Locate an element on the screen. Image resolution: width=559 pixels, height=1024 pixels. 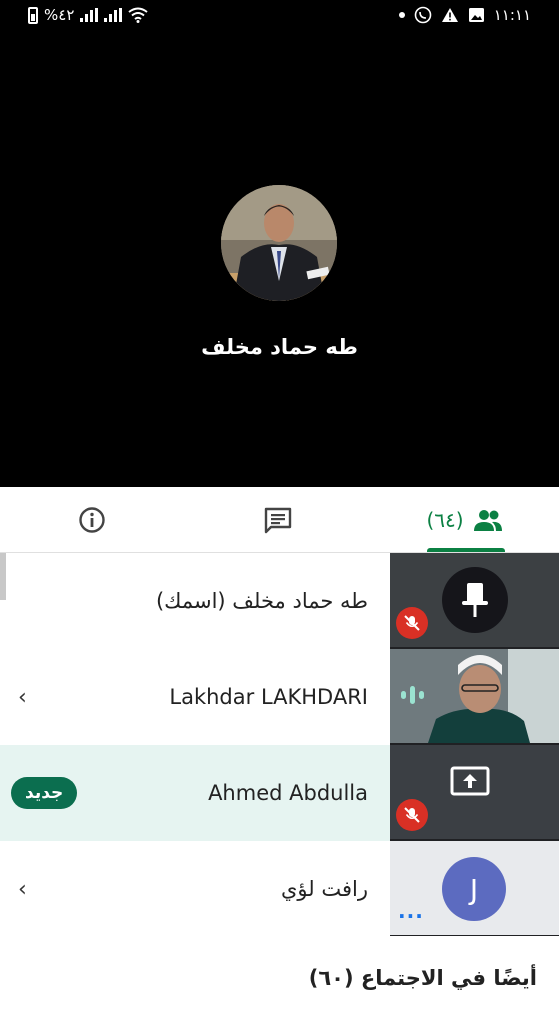
battery-icon is located at coordinates (33, 15).